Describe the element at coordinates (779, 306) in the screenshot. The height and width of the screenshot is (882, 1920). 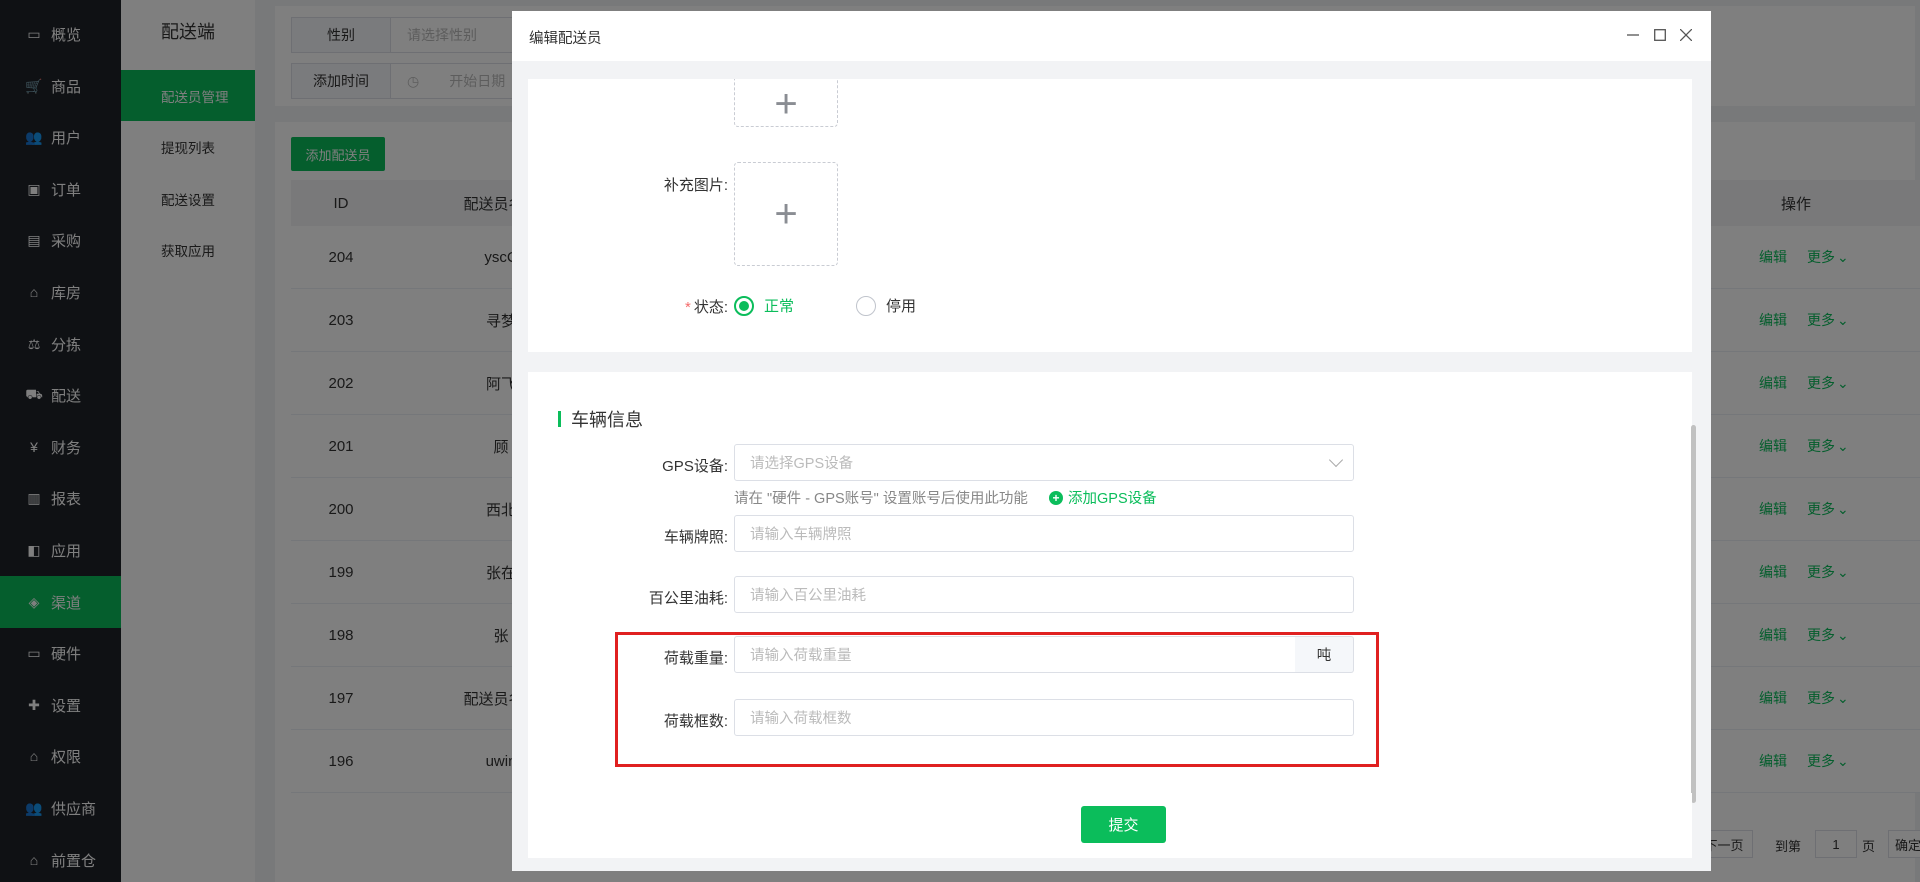
I see `status-normal-label: 正常` at that location.